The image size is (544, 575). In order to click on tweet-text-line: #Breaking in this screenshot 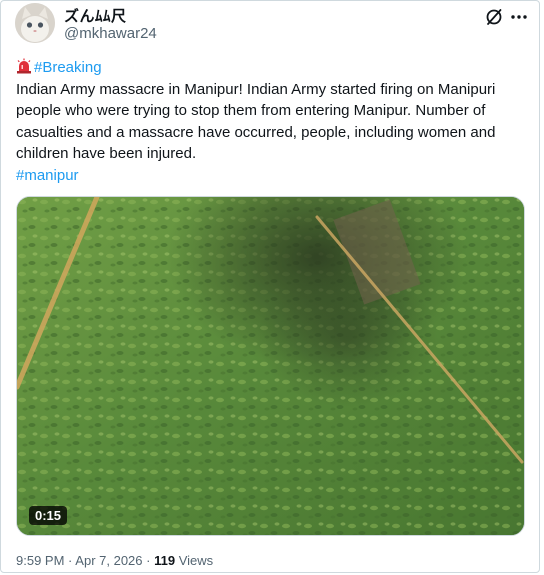, I will do `click(273, 68)`.